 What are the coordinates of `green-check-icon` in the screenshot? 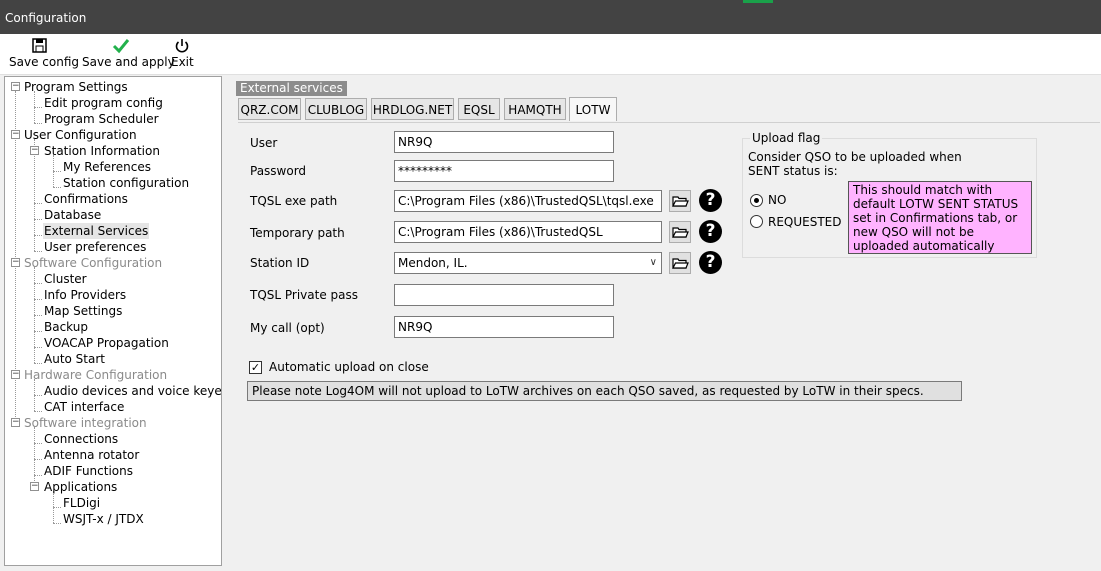 It's located at (121, 46).